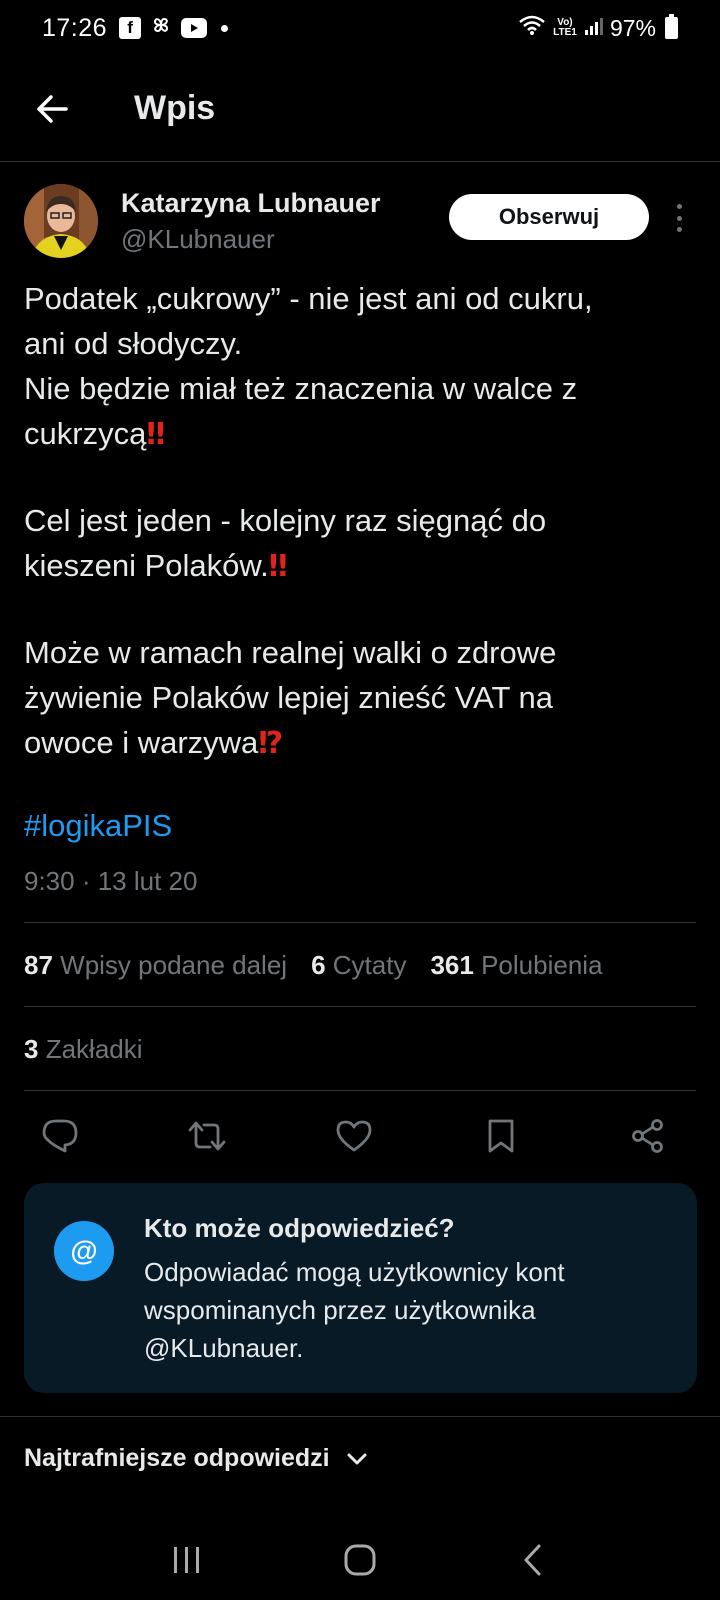  What do you see at coordinates (288, 697) in the screenshot?
I see `tweet-line: żywienie Polaków lepiej znieść VAT na` at bounding box center [288, 697].